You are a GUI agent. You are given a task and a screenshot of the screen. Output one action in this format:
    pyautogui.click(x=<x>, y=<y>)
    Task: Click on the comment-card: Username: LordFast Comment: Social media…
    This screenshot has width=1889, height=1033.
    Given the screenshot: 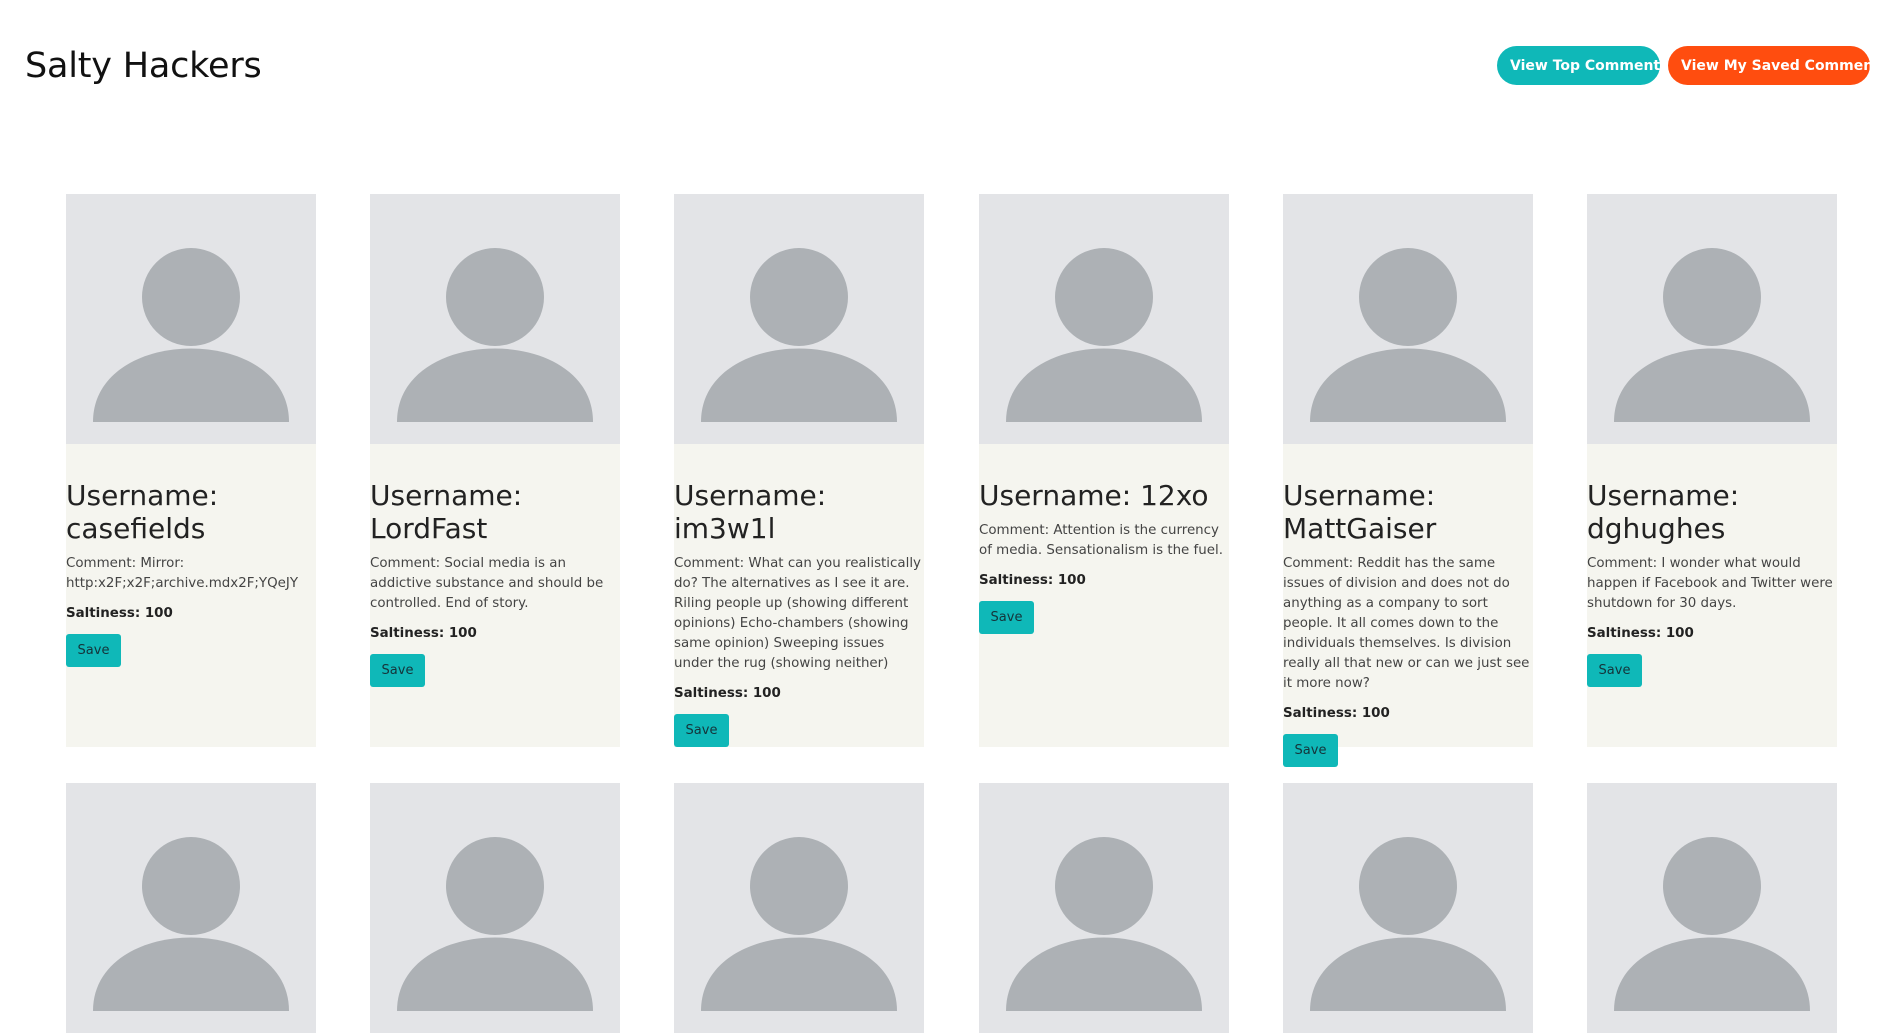 What is the action you would take?
    pyautogui.click(x=495, y=470)
    